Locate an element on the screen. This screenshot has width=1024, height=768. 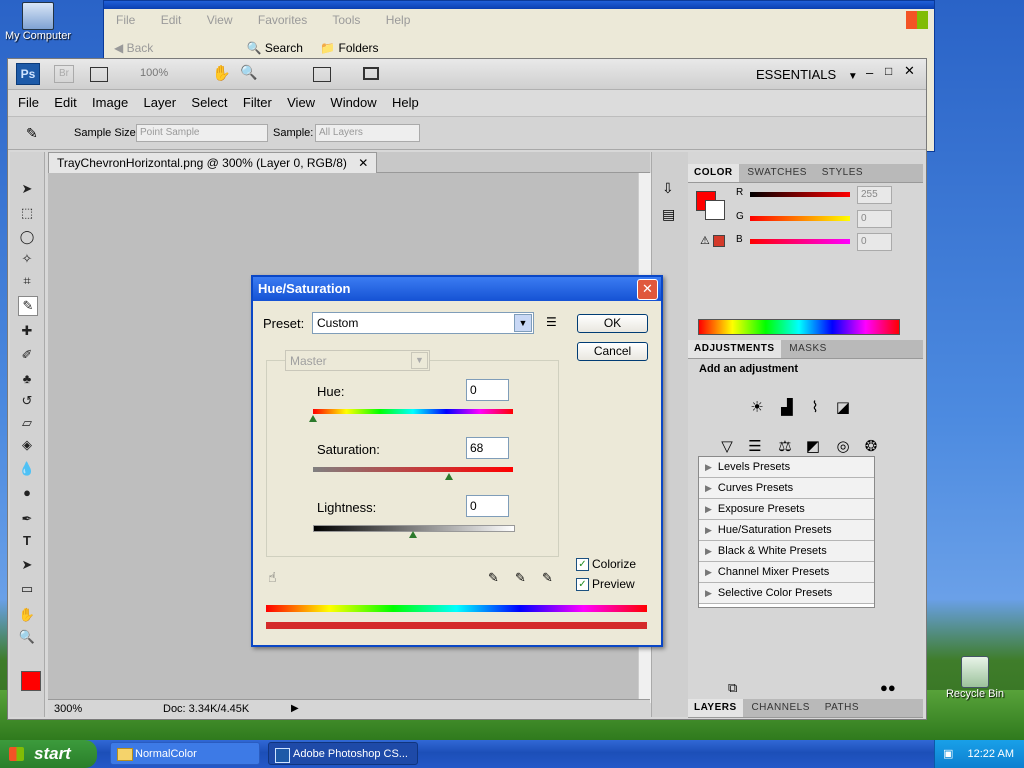
paint-bucket-tool-icon: ◈ is located at coordinates (27, 445).